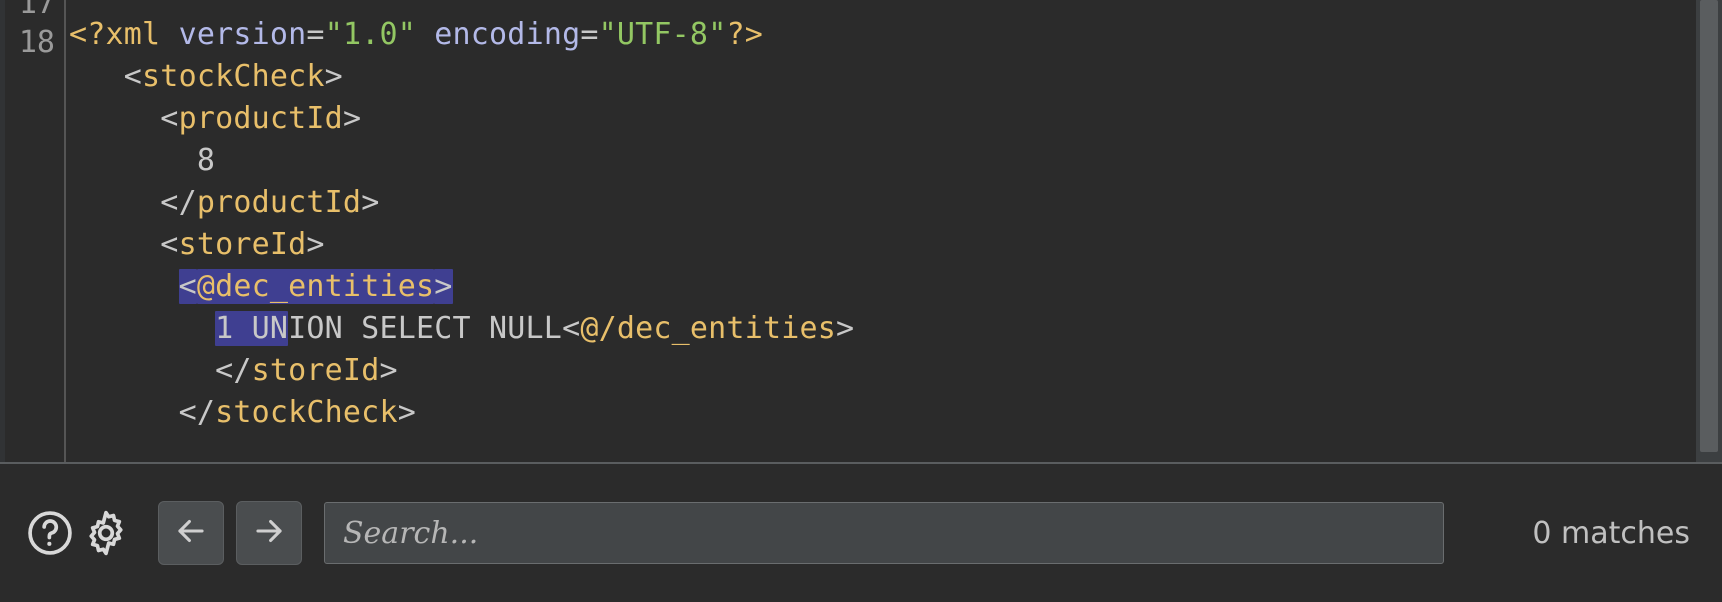 The height and width of the screenshot is (602, 1722). What do you see at coordinates (895, 287) in the screenshot?
I see `line-dec-entities-open: <@dec_entities>` at bounding box center [895, 287].